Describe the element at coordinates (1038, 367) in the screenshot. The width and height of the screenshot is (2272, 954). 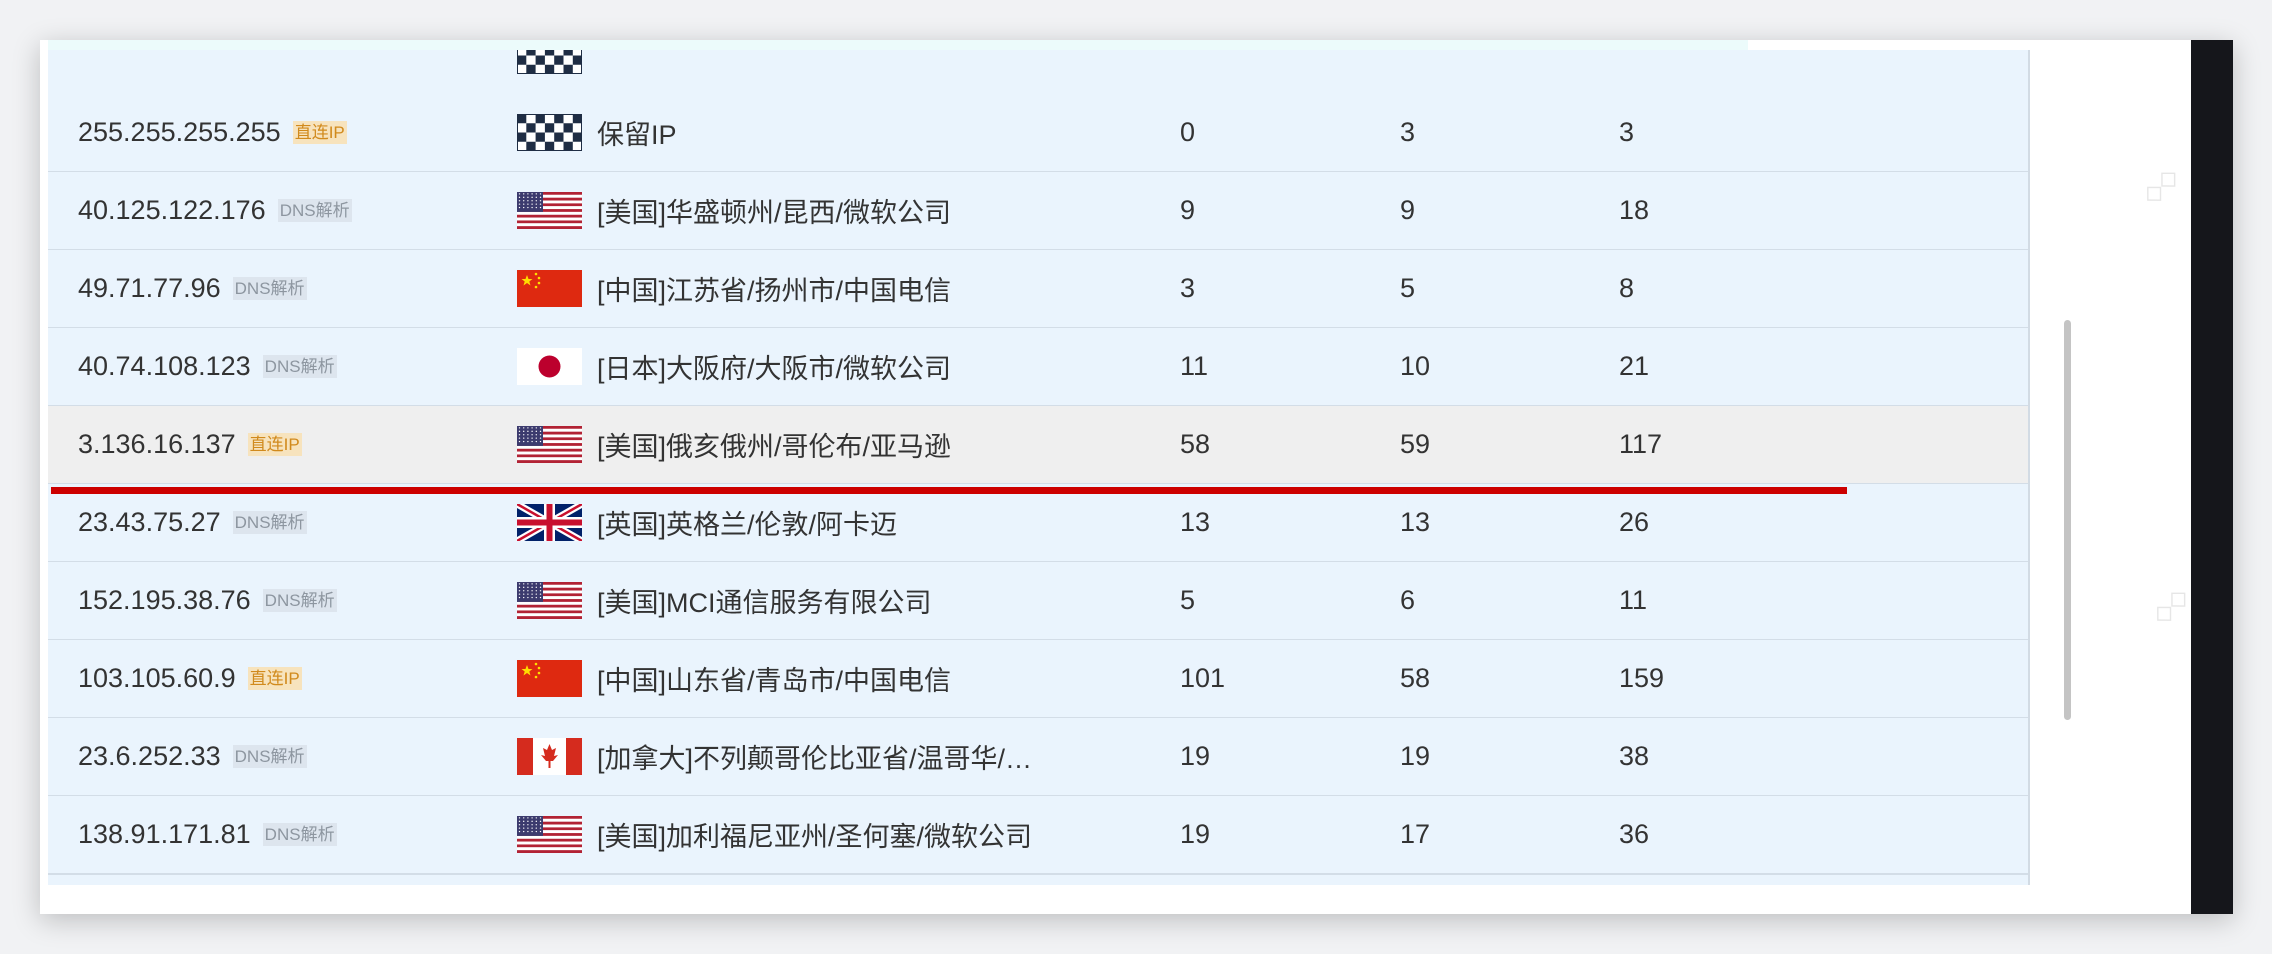
I see `table-row: 40.74.108.123 DNS解析 [日本]大阪府/大阪市/微软公司 11 10 21` at that location.